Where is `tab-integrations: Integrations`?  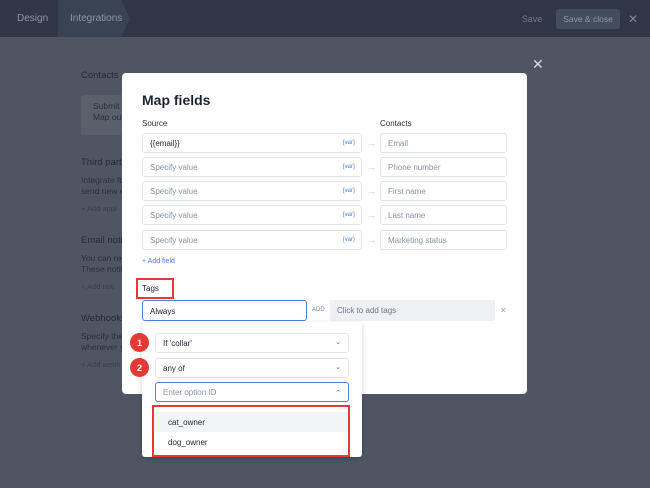 tab-integrations: Integrations is located at coordinates (94, 18).